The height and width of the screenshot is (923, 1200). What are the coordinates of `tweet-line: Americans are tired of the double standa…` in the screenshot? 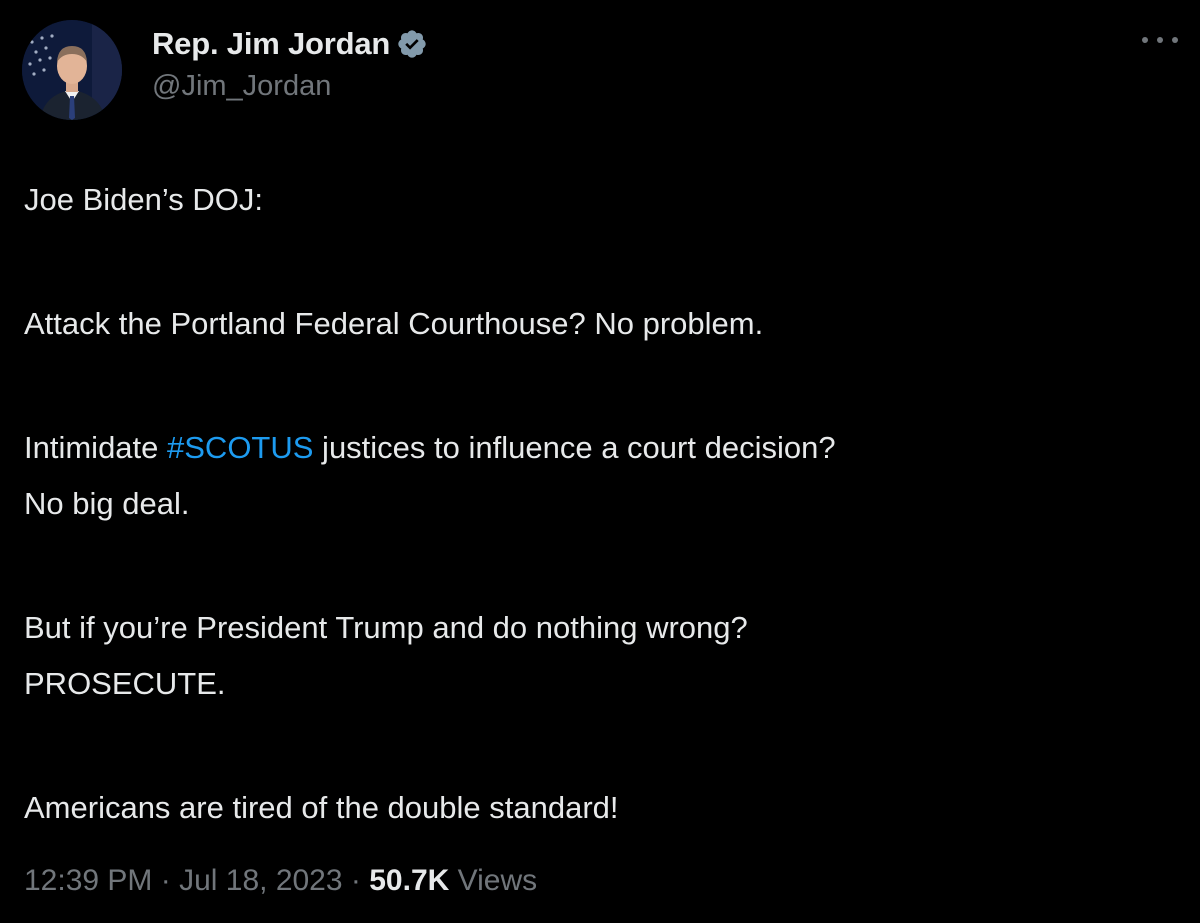 It's located at (321, 807).